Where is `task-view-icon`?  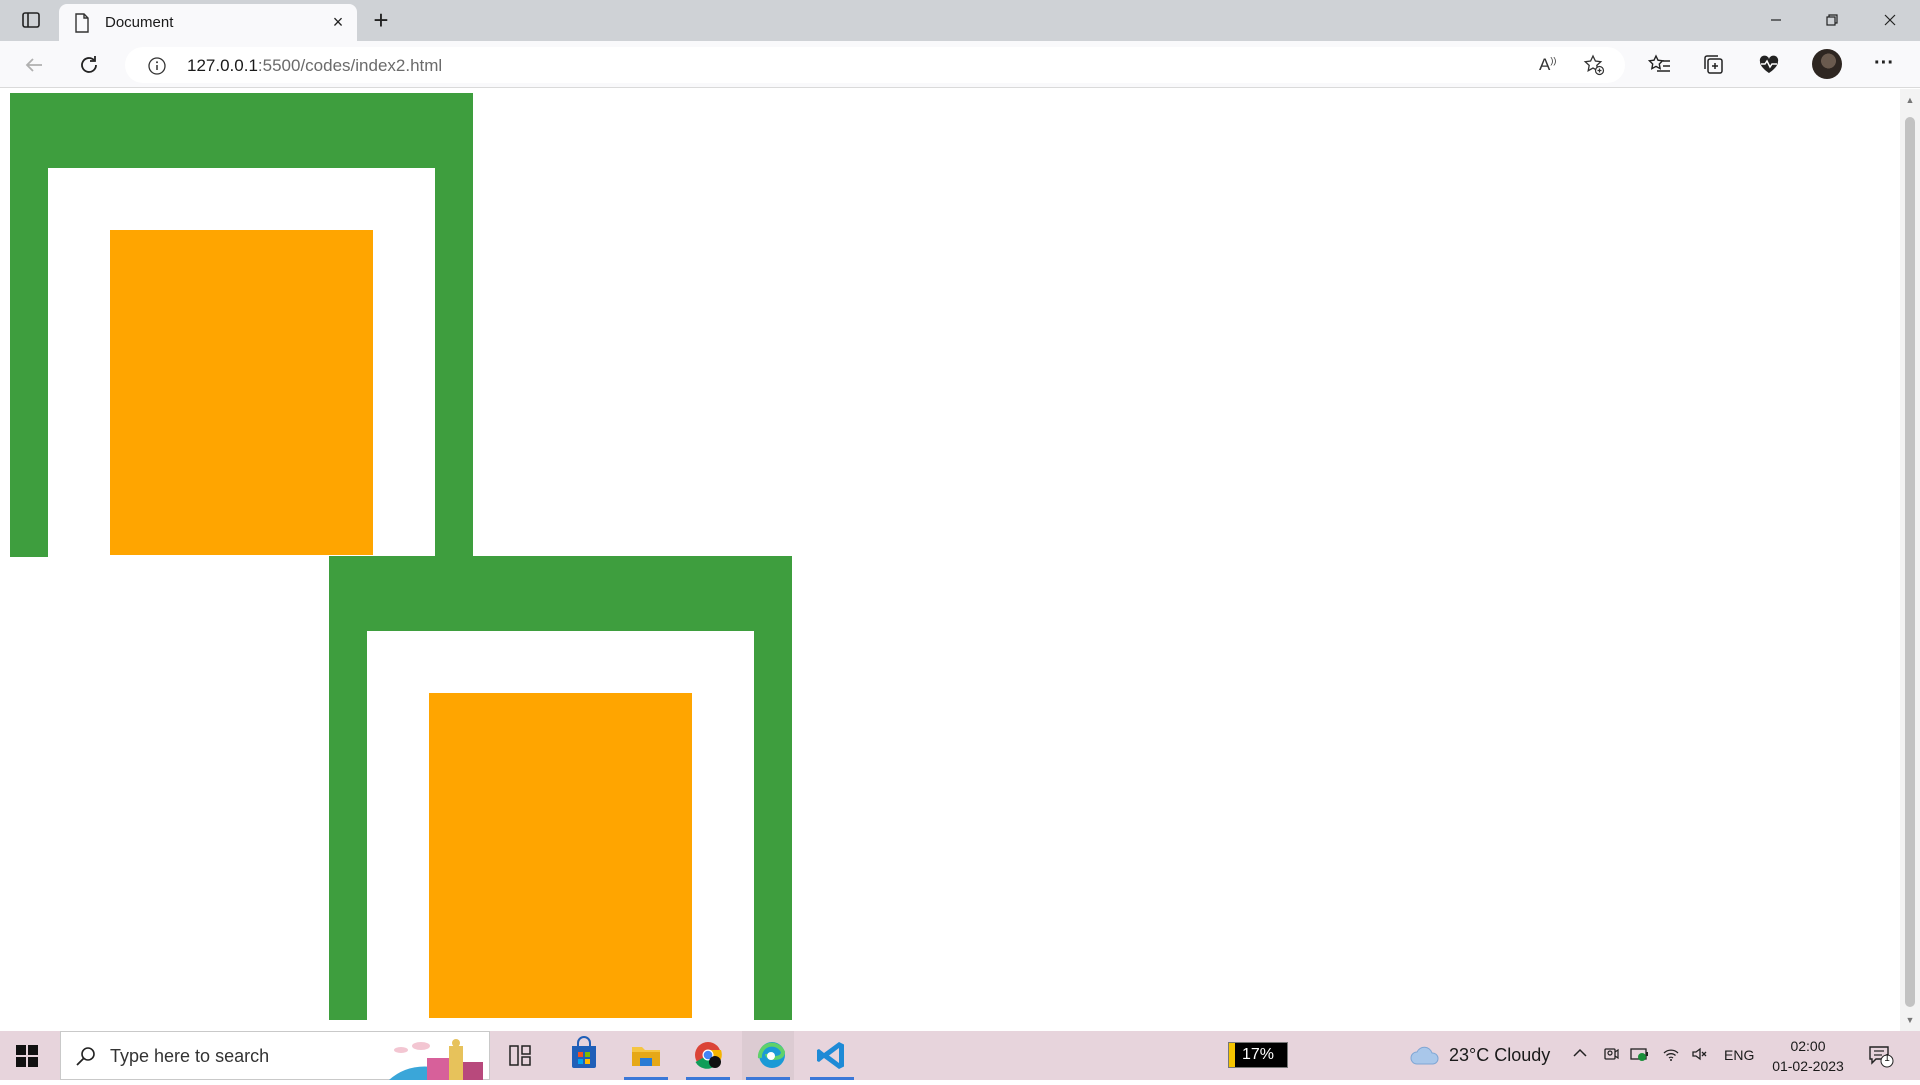 task-view-icon is located at coordinates (520, 1055).